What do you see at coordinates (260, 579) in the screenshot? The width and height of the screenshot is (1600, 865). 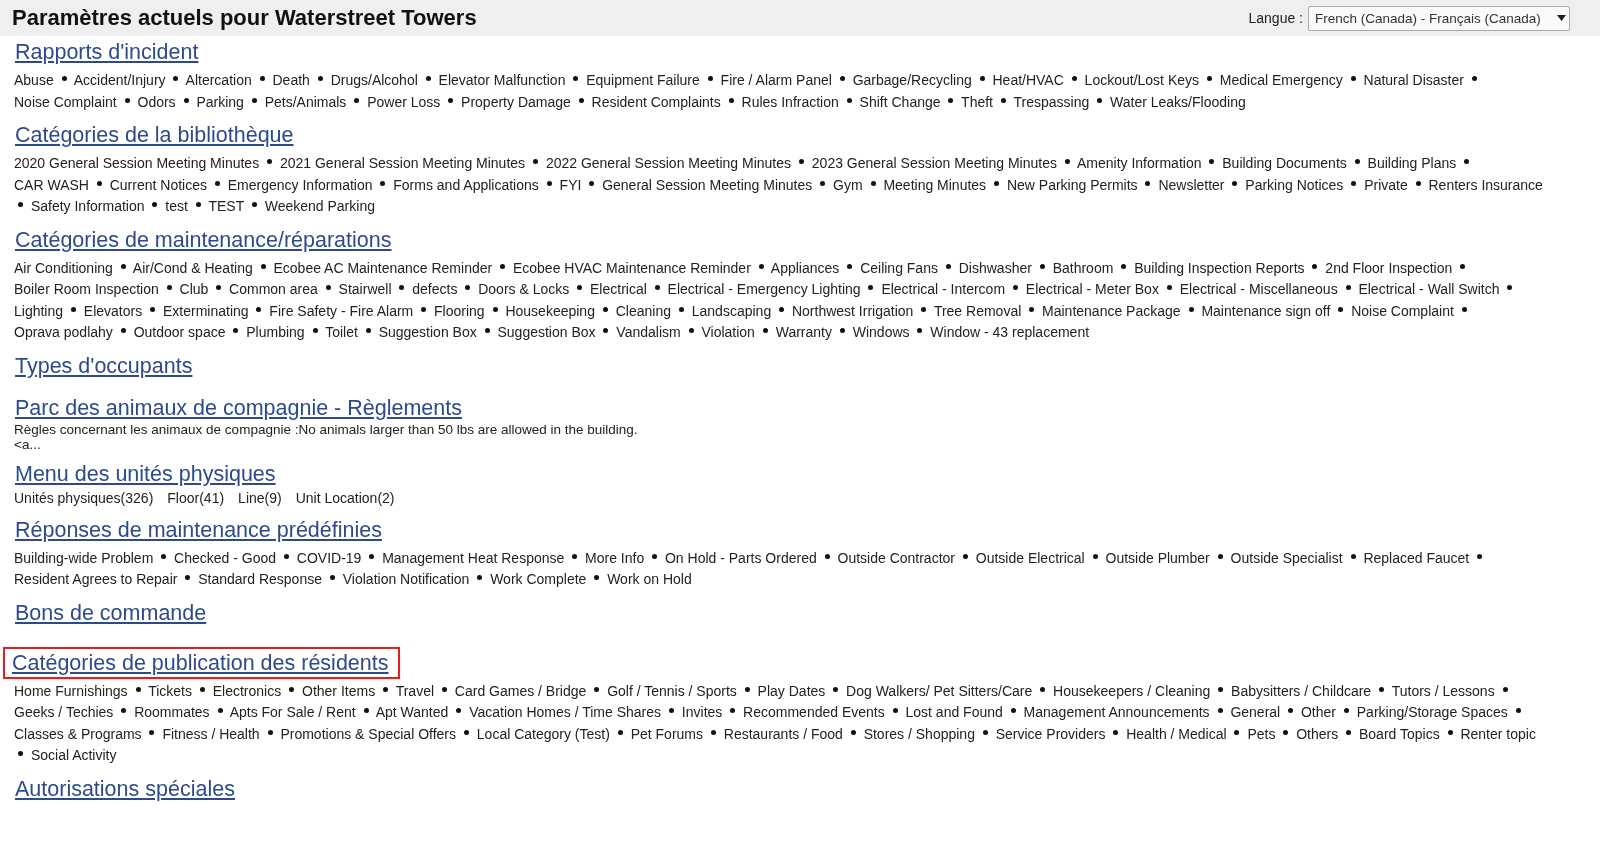 I see `category-item: Standard Response` at bounding box center [260, 579].